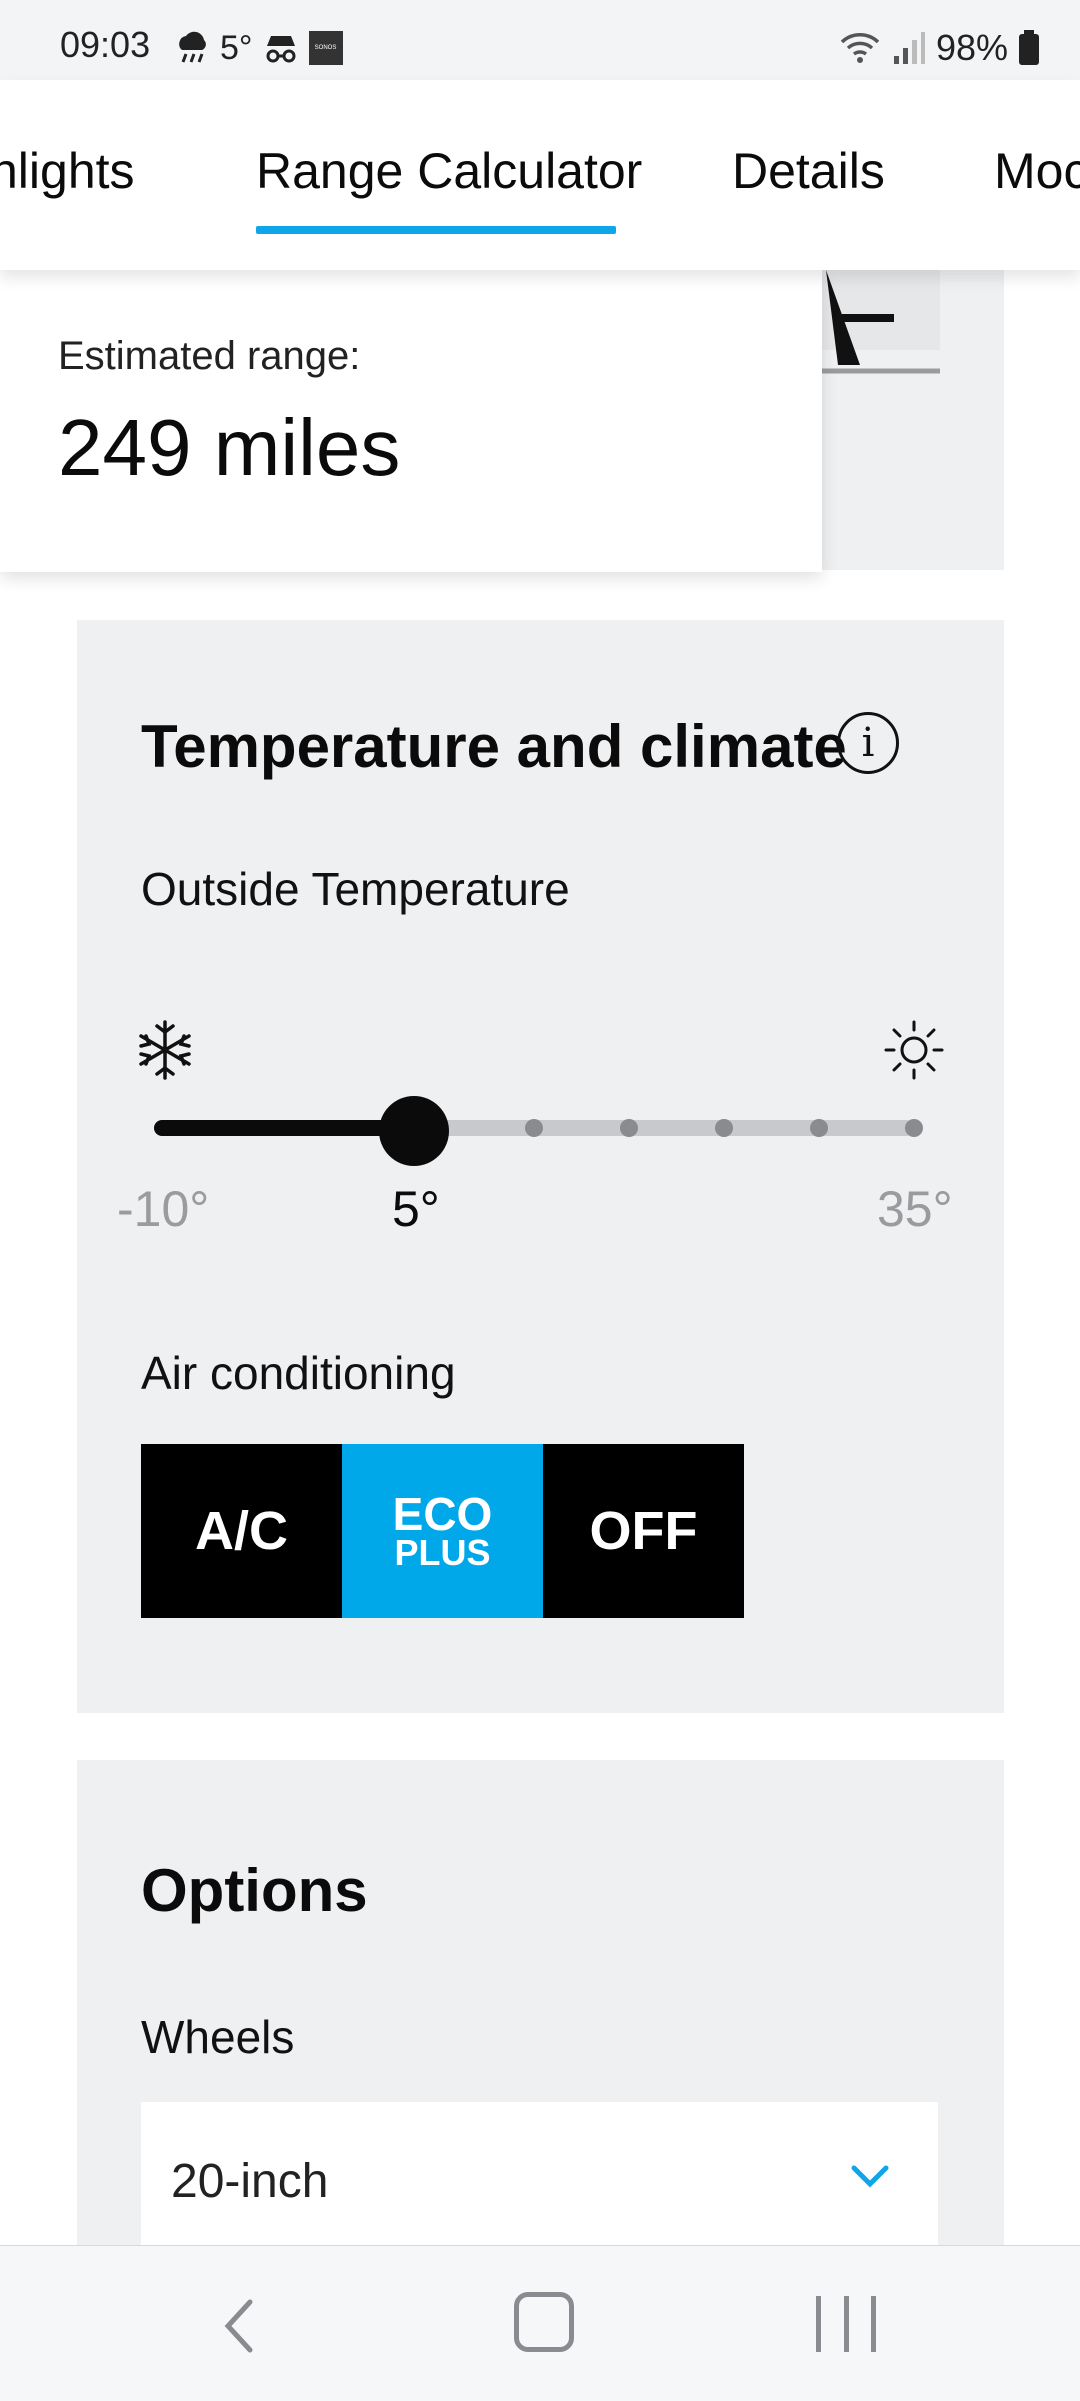 The width and height of the screenshot is (1080, 2401). I want to click on info-icon: i, so click(868, 743).